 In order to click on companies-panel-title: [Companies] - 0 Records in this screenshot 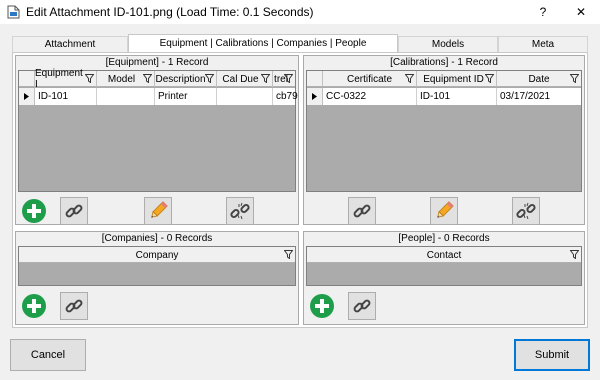, I will do `click(157, 238)`.